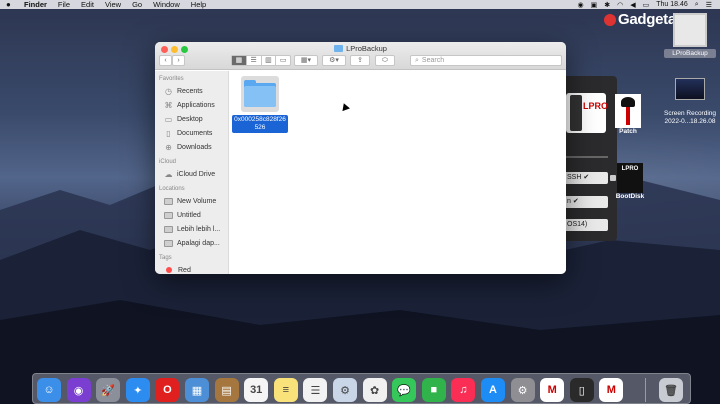 The width and height of the screenshot is (720, 404). What do you see at coordinates (645, 390) in the screenshot?
I see `dock-separator` at bounding box center [645, 390].